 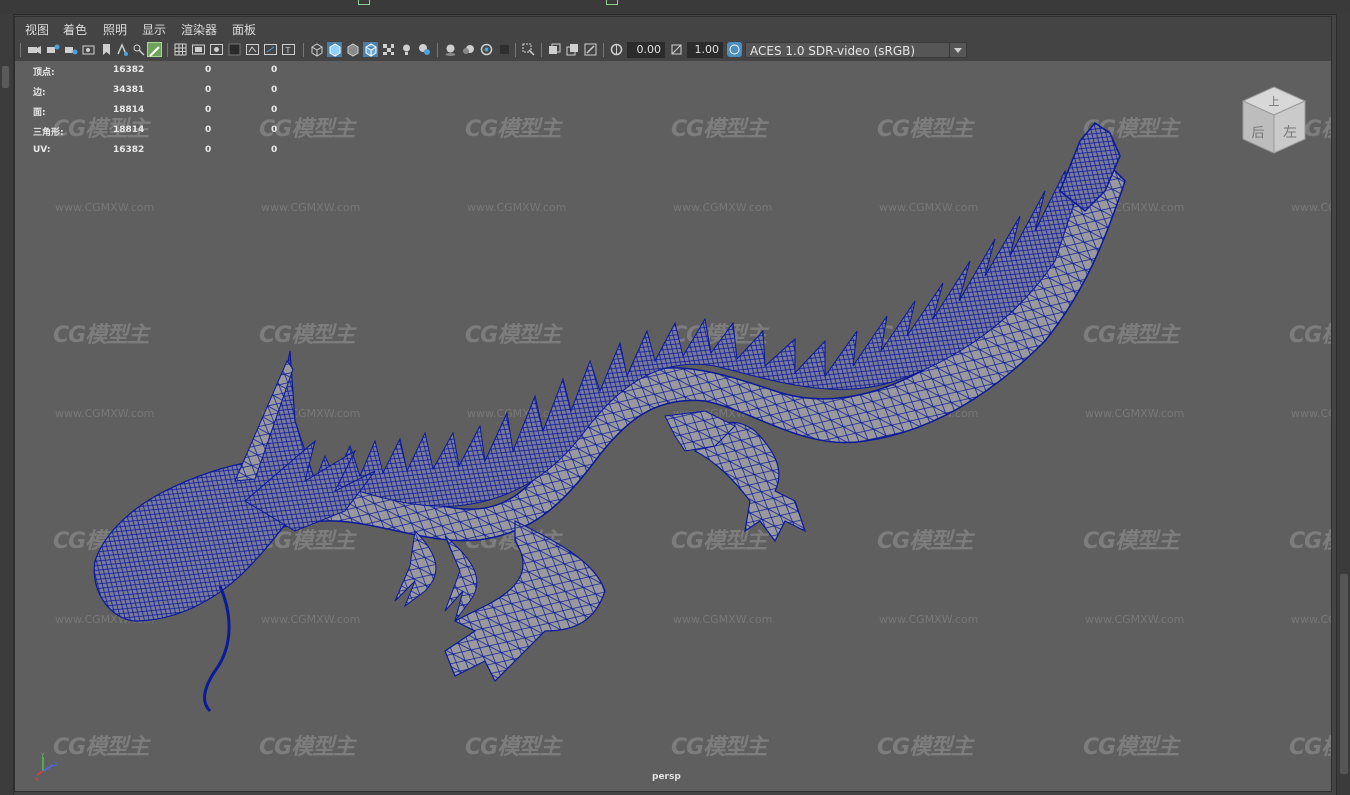 I want to click on hud-label: 顶点:, so click(x=44, y=73).